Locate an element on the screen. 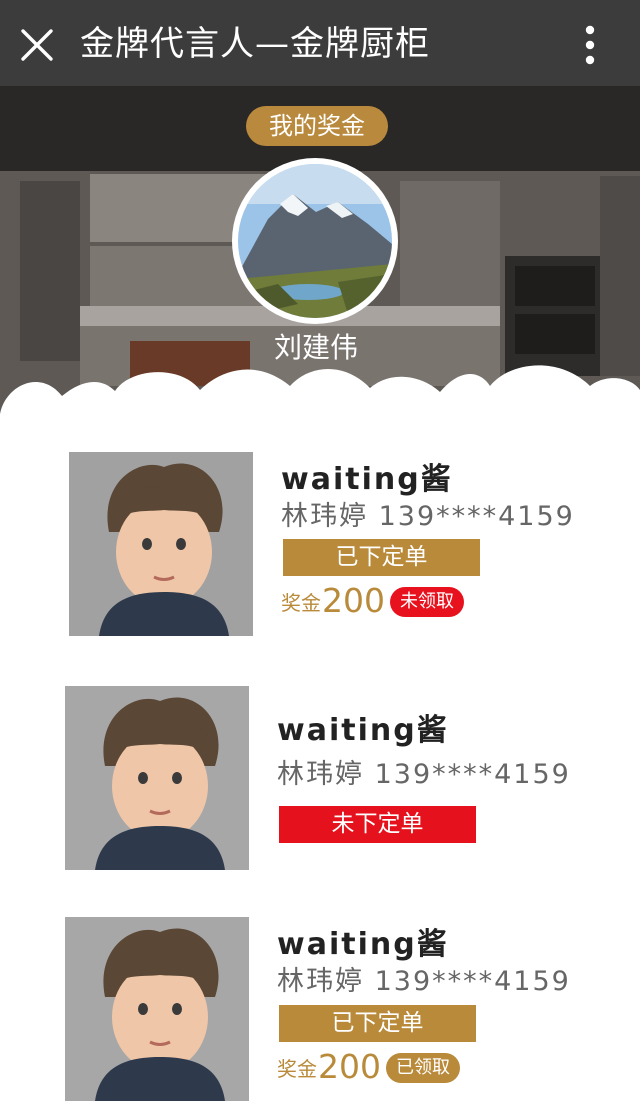 This screenshot has width=640, height=1101. order-status: 未下定单 is located at coordinates (377, 824).